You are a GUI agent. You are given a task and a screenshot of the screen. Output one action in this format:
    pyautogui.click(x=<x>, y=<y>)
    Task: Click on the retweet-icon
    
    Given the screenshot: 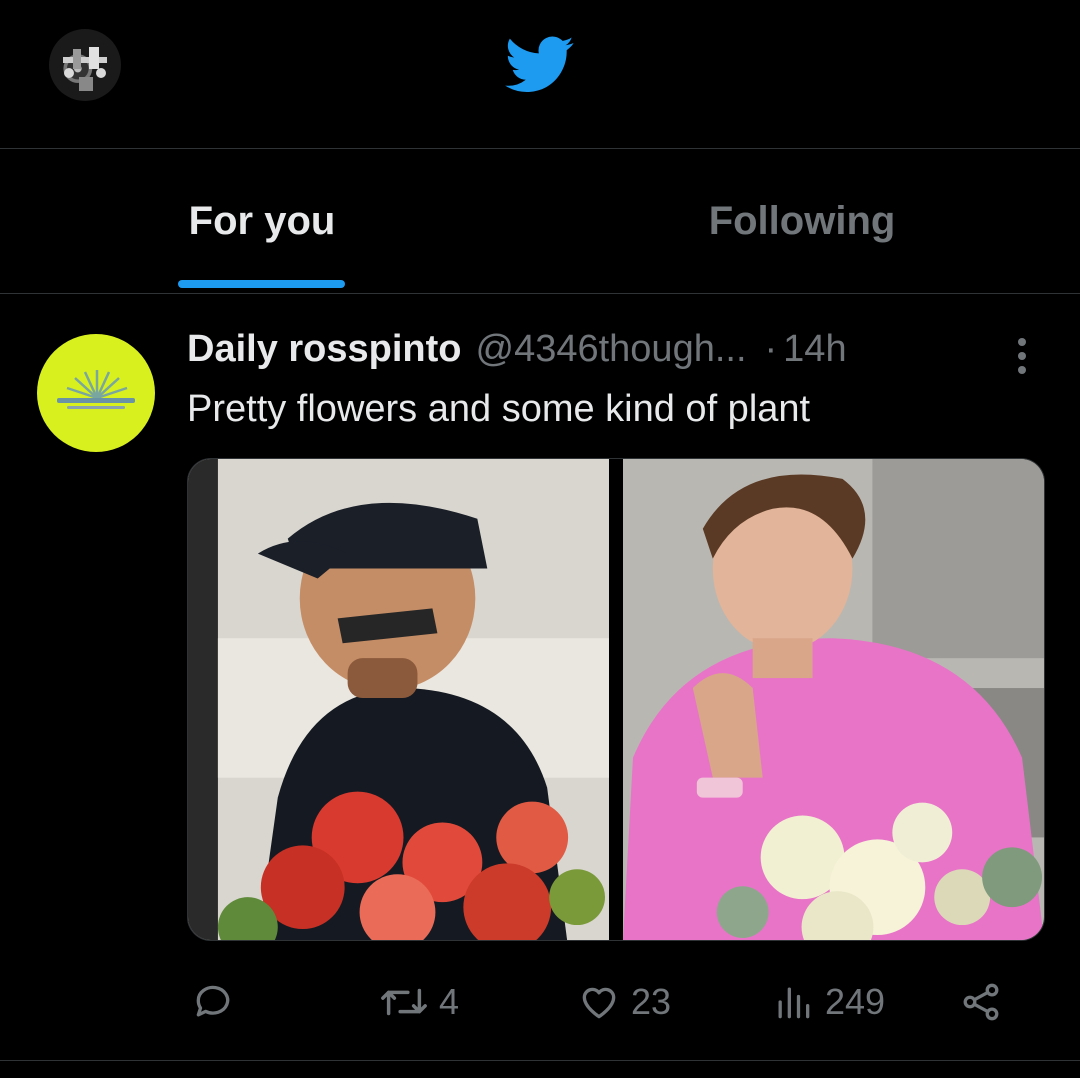 What is the action you would take?
    pyautogui.click(x=404, y=1002)
    